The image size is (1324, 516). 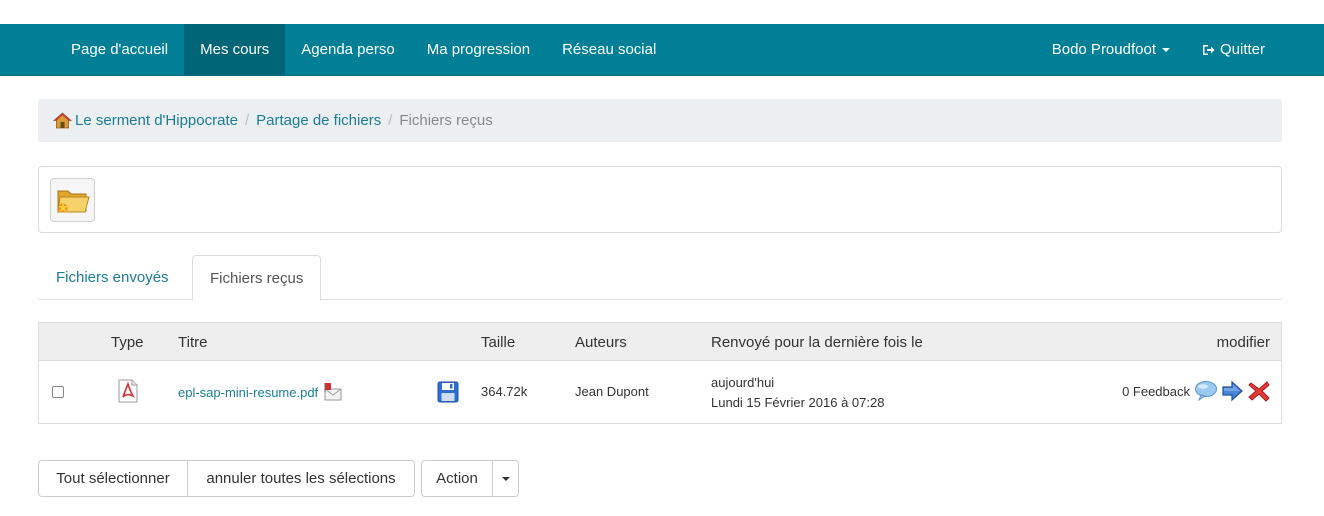 What do you see at coordinates (504, 391) in the screenshot?
I see `file-size: 364.72k` at bounding box center [504, 391].